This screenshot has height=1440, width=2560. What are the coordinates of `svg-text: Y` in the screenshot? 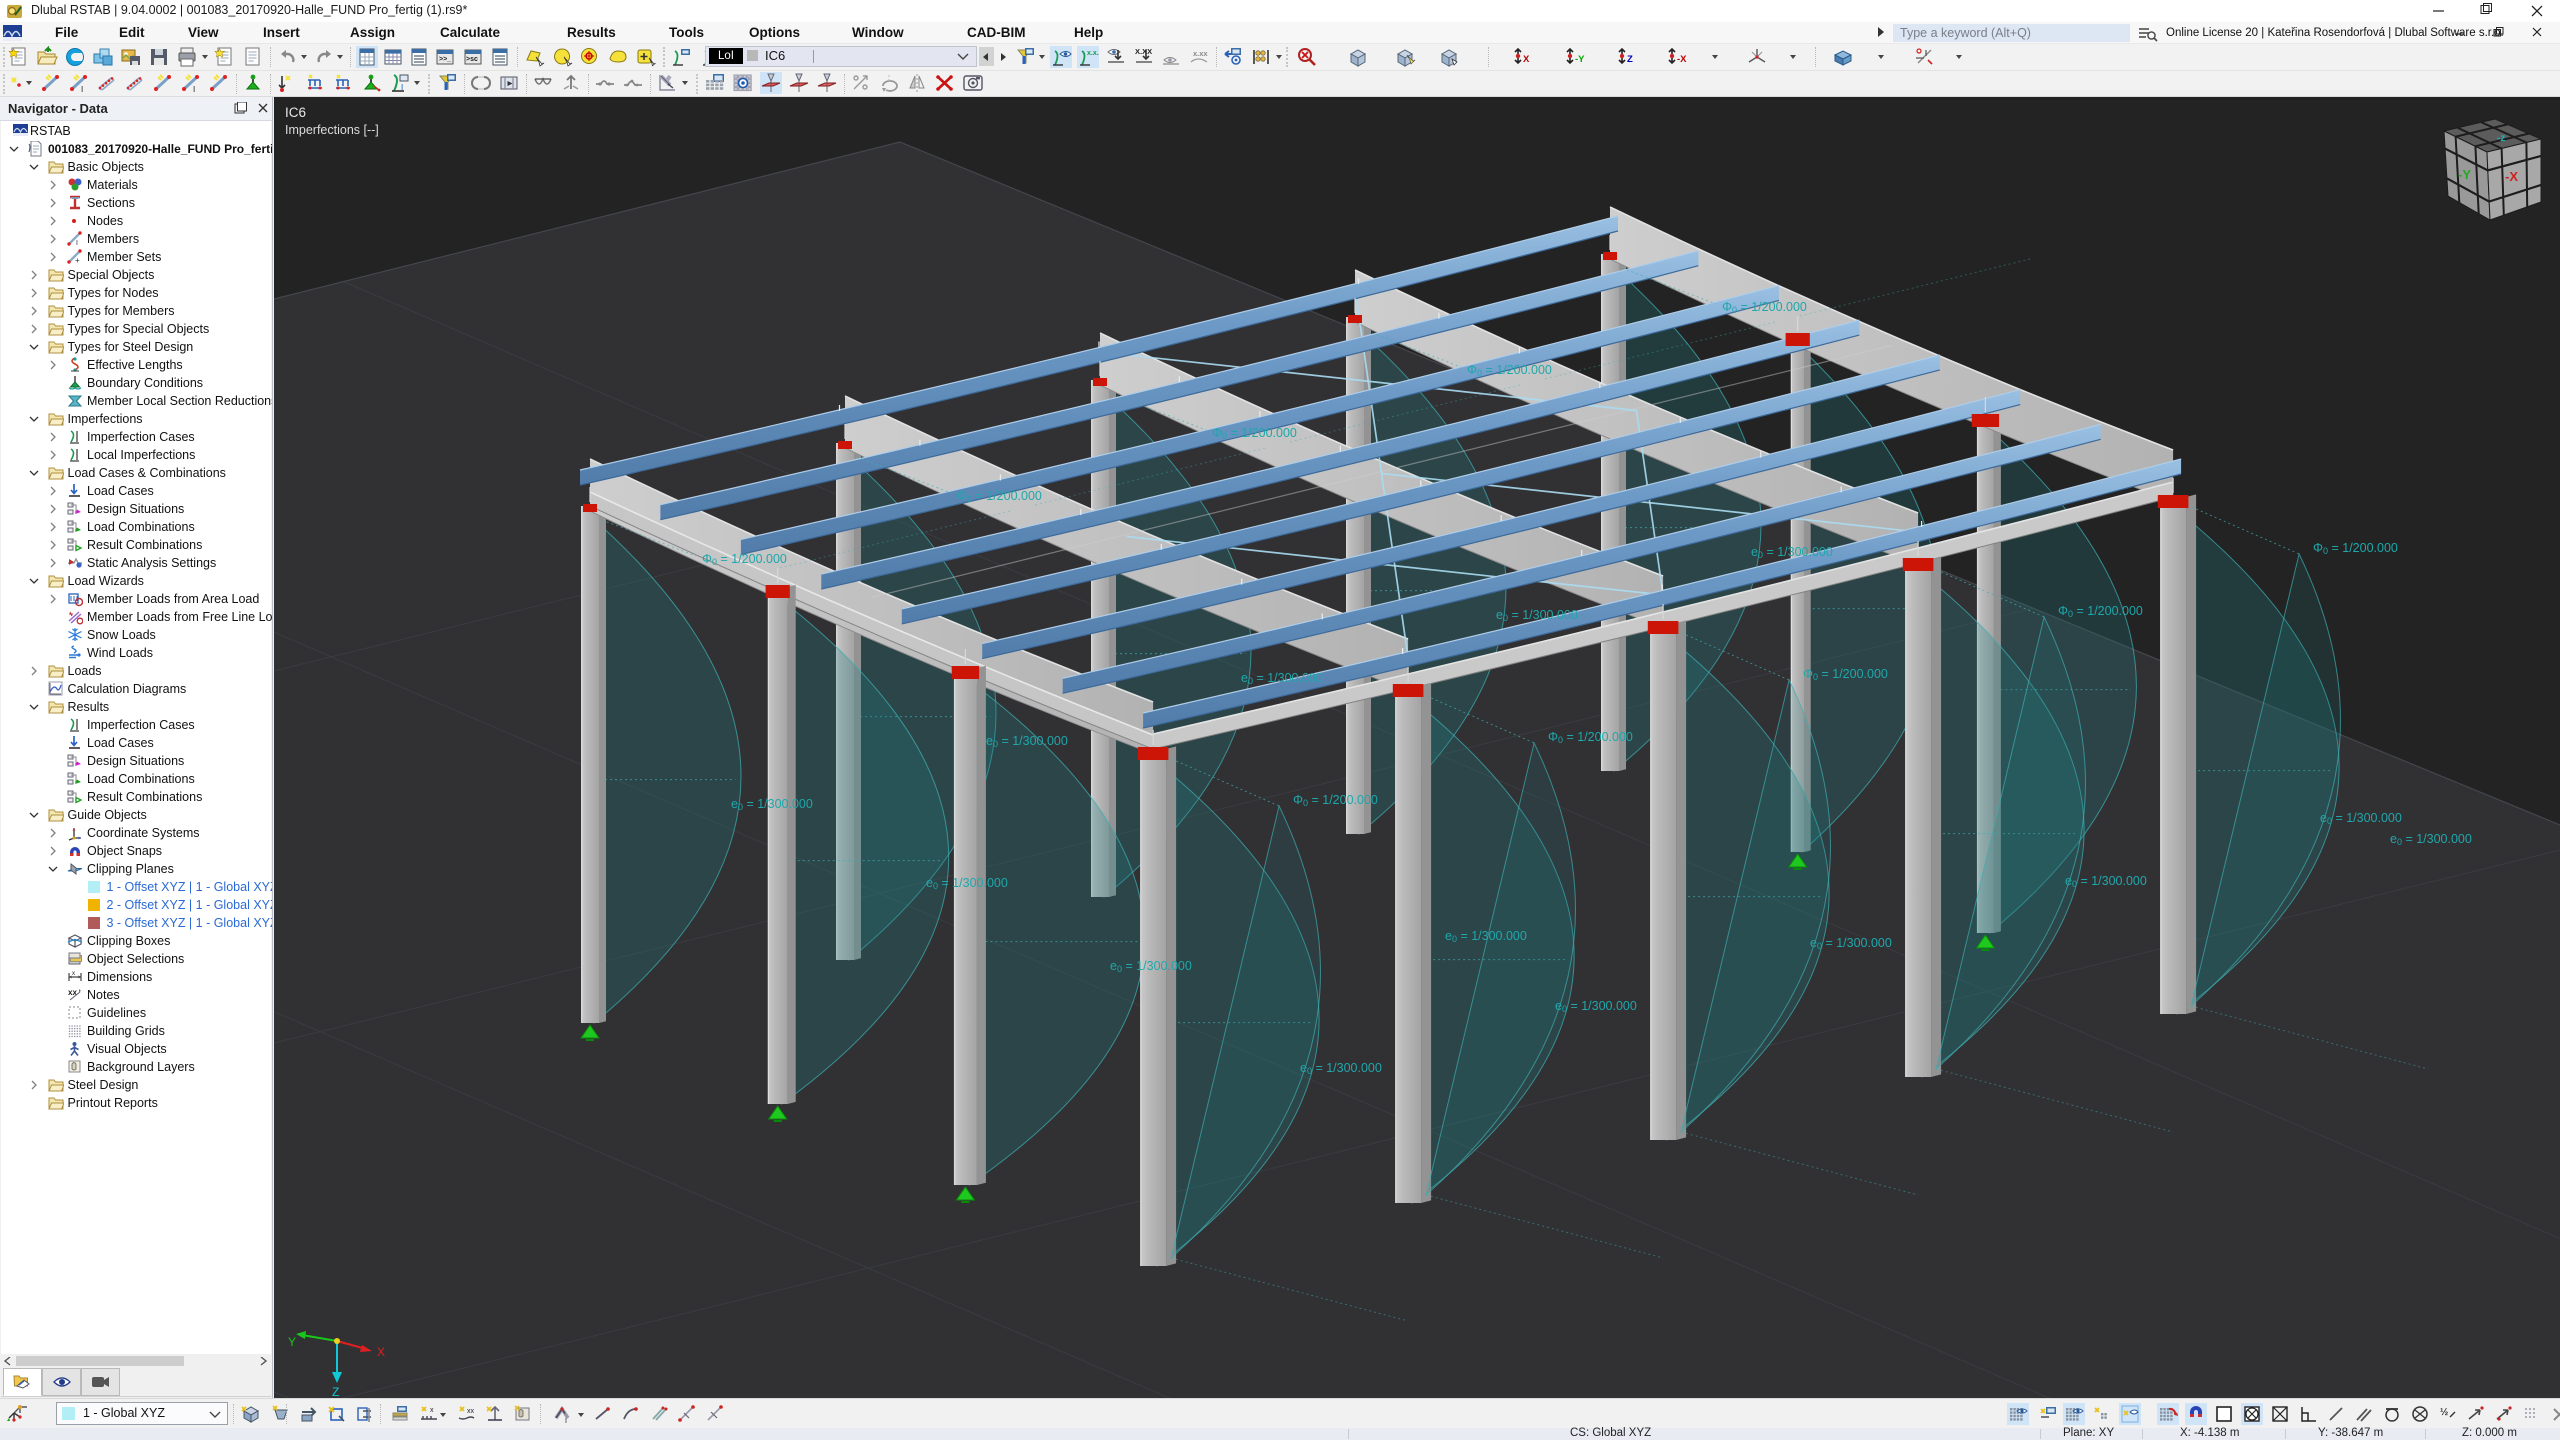 It's located at (292, 1342).